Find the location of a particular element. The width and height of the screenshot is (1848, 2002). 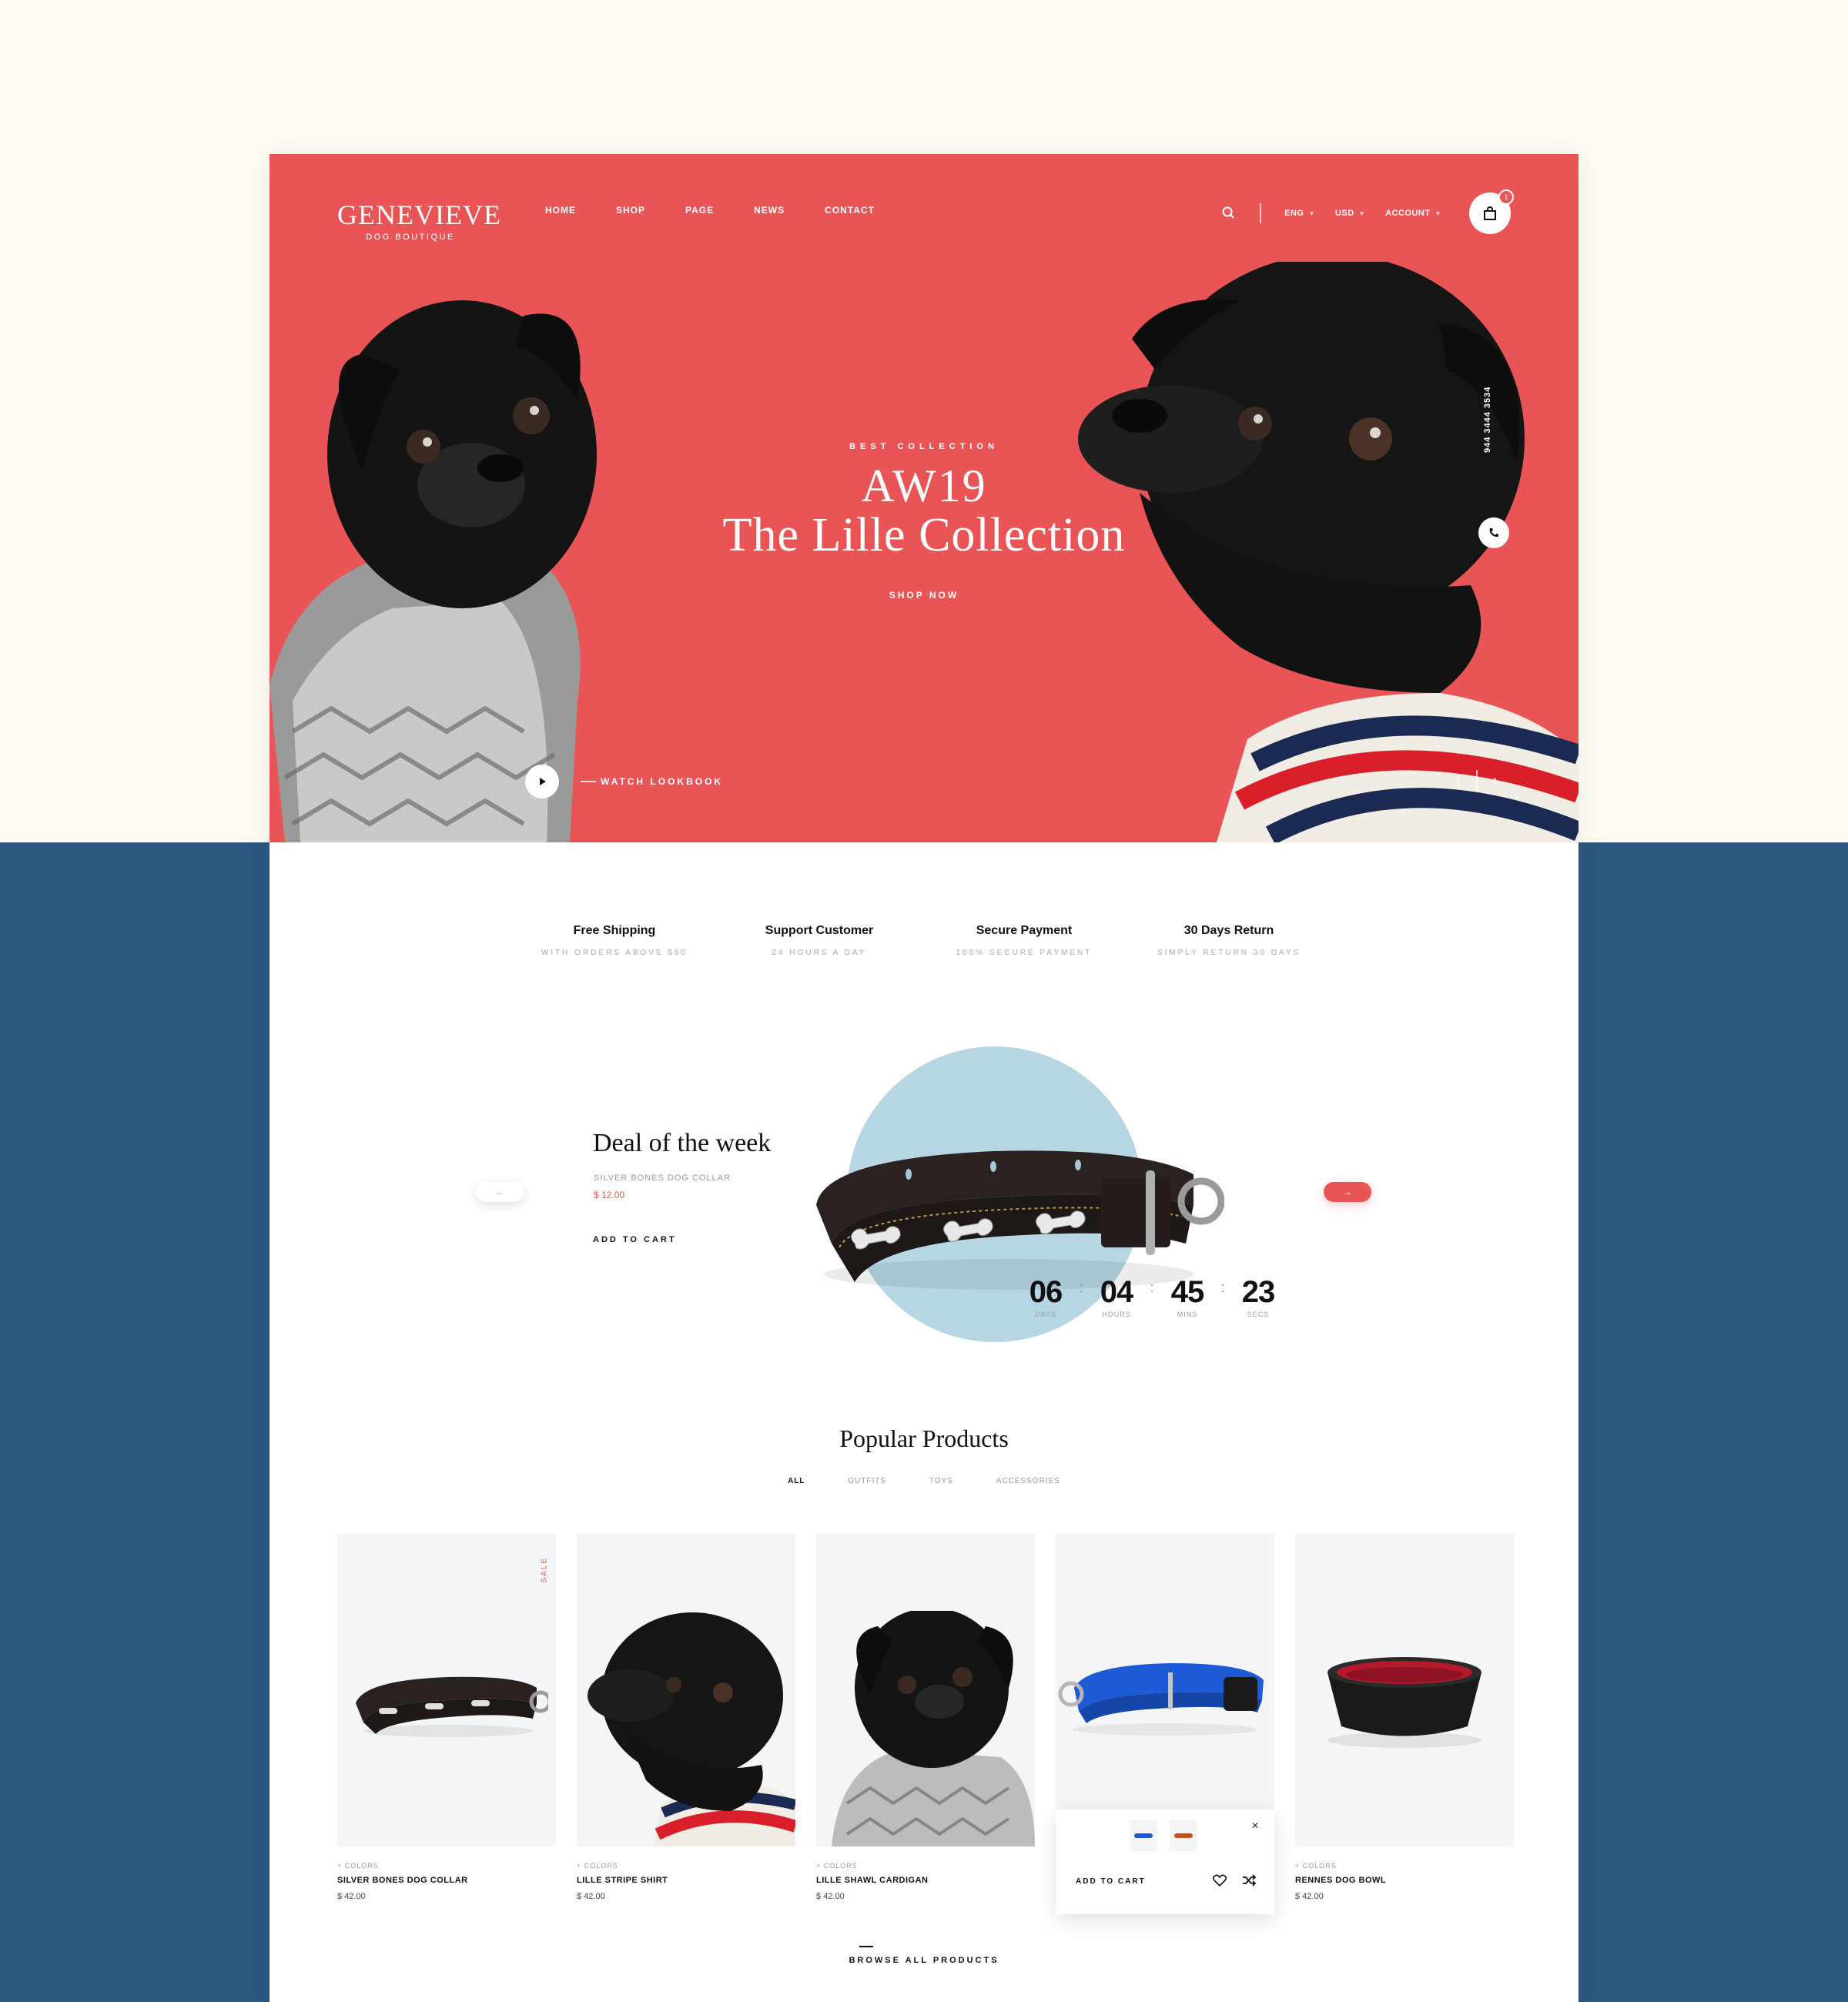

play-button is located at coordinates (542, 781).